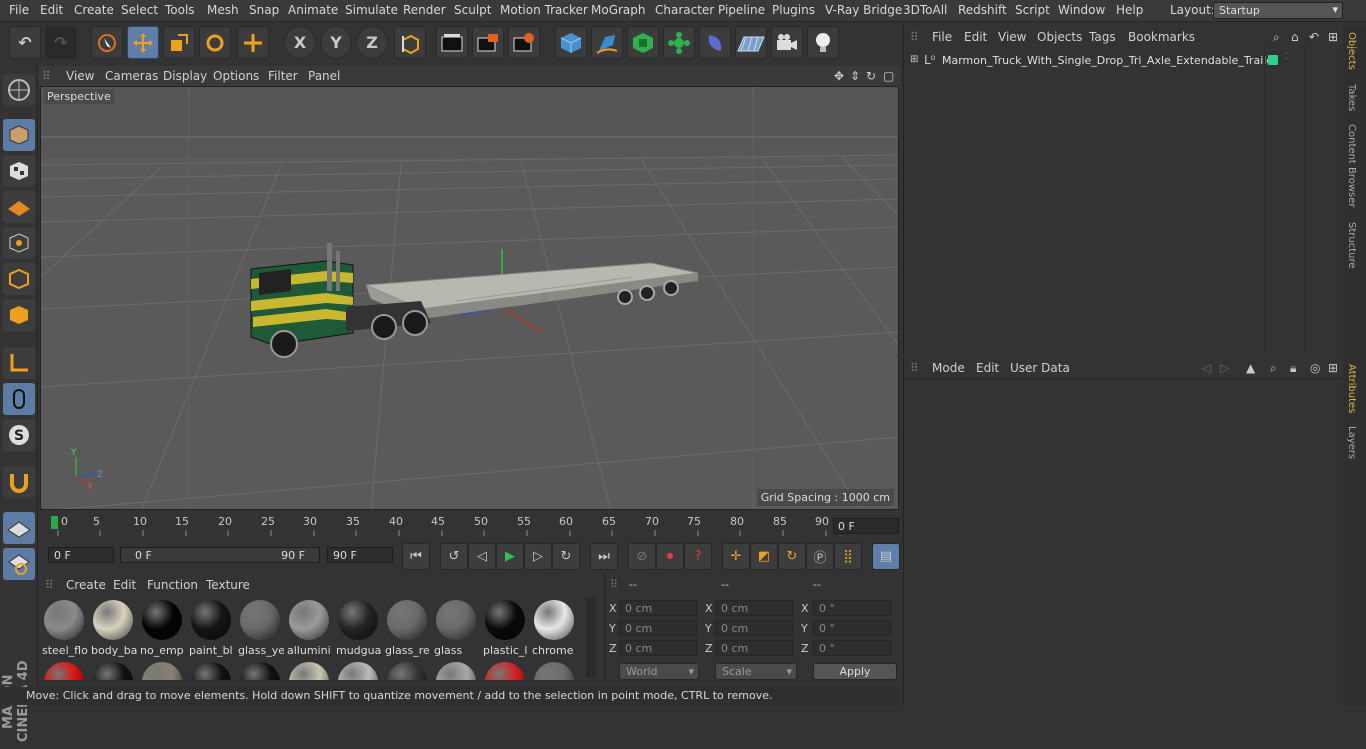 The image size is (1366, 749). I want to click on mat-menu-create: Create, so click(86, 585).